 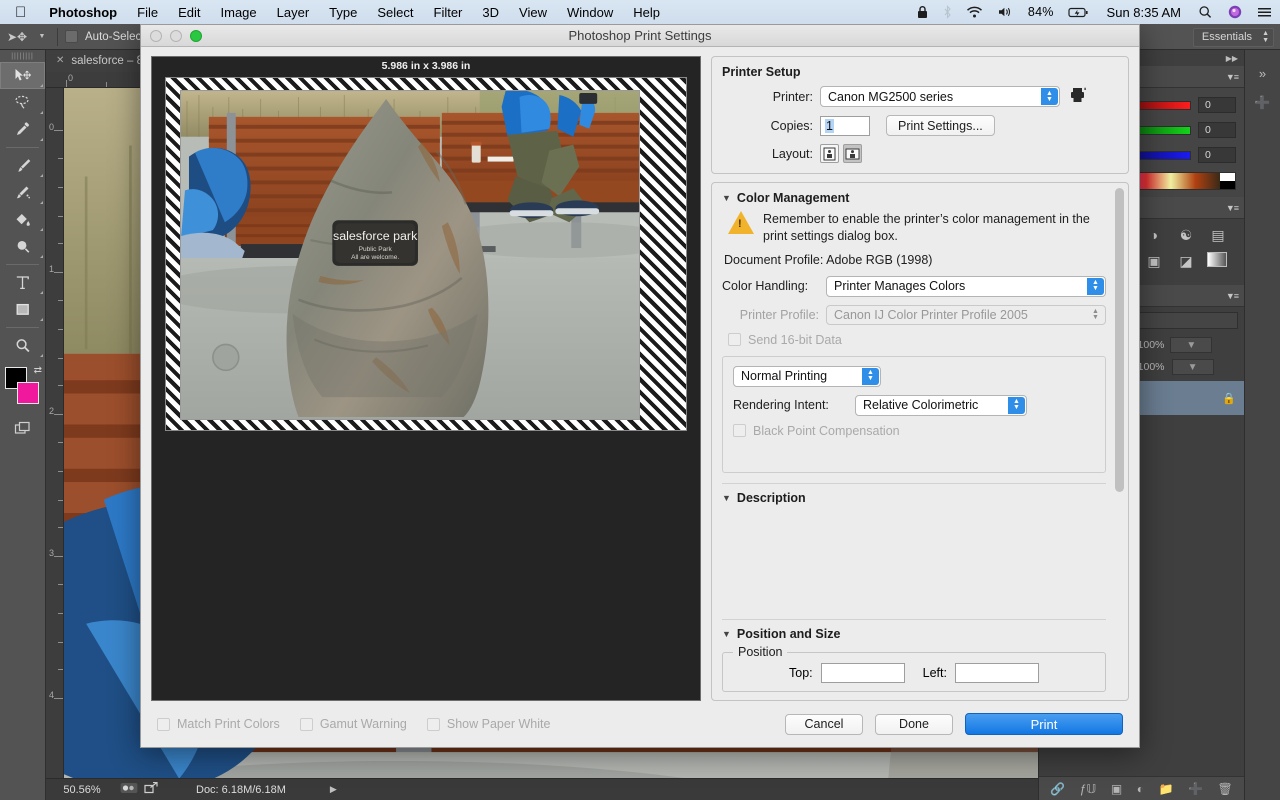 I want to click on color-handling-dropdown: Printer Manages Colors ▲ ▼, so click(x=966, y=286).